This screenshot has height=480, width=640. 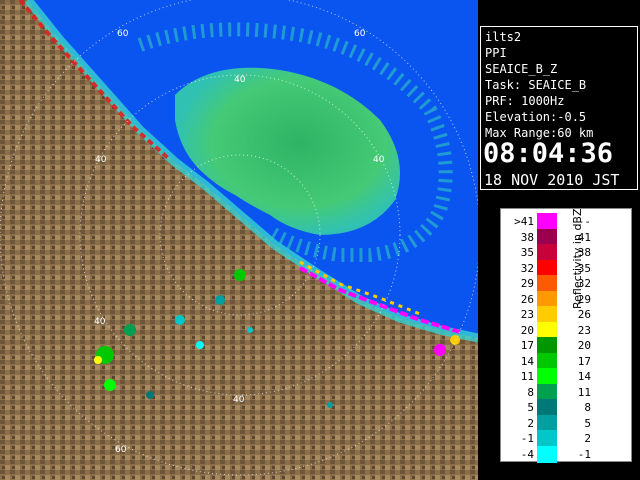 I want to click on task-name: Task: SEAICE_B, so click(x=536, y=85).